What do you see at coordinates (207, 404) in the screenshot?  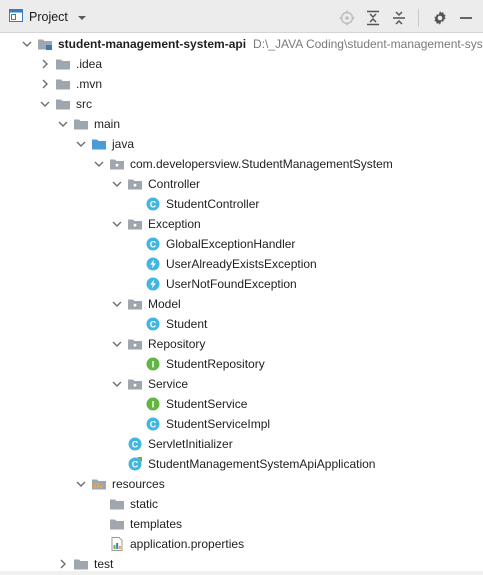 I see `tree-node-name: StudentService` at bounding box center [207, 404].